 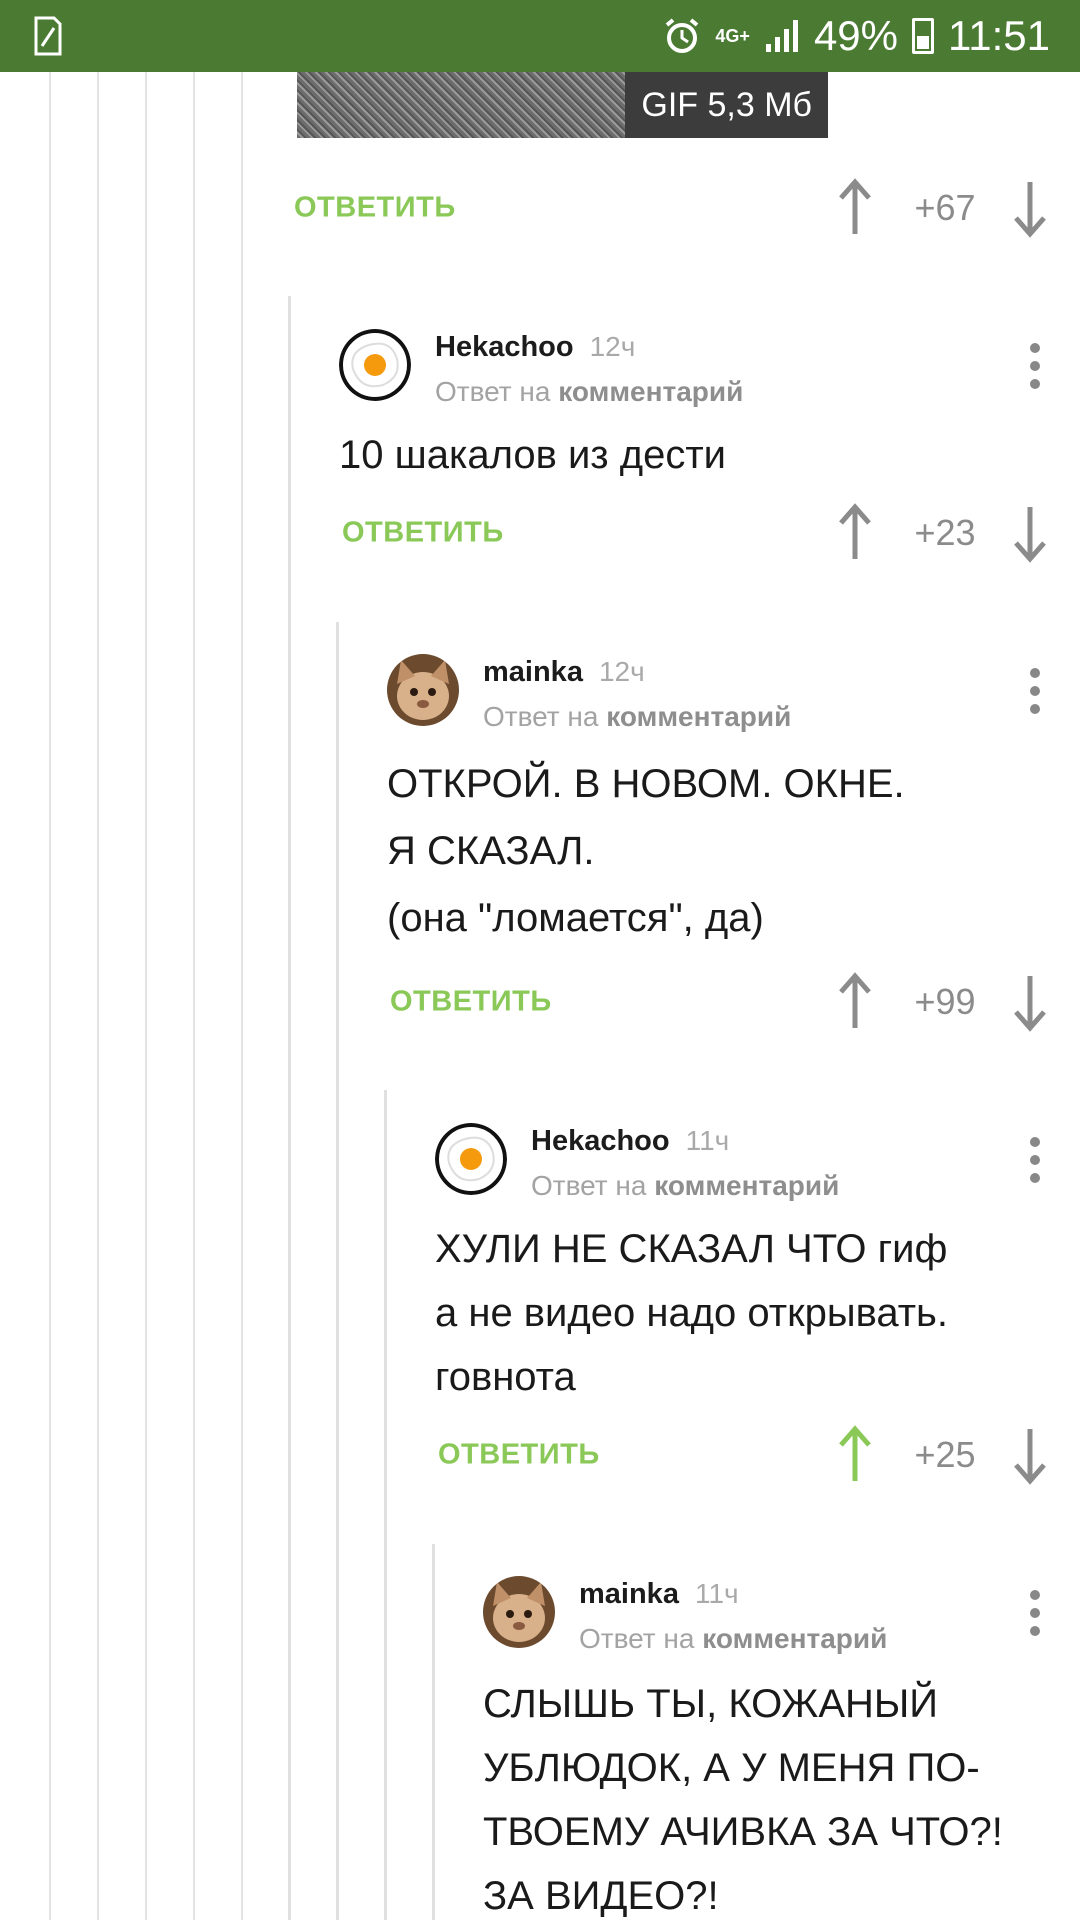 I want to click on battery-icon, so click(x=923, y=36).